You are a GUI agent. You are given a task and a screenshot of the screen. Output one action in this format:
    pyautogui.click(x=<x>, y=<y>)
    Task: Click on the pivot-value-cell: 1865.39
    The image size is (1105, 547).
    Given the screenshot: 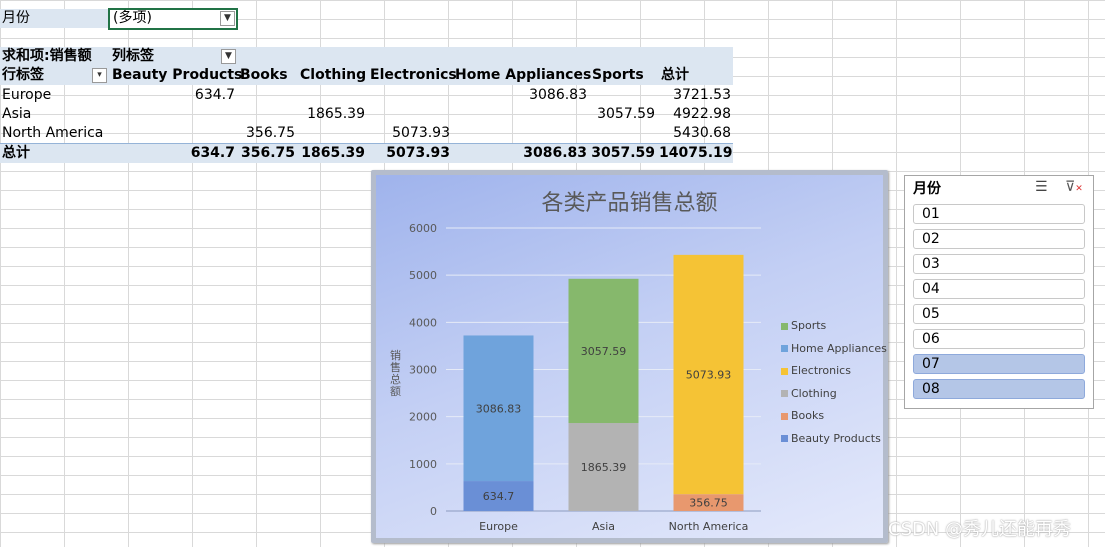 What is the action you would take?
    pyautogui.click(x=331, y=114)
    